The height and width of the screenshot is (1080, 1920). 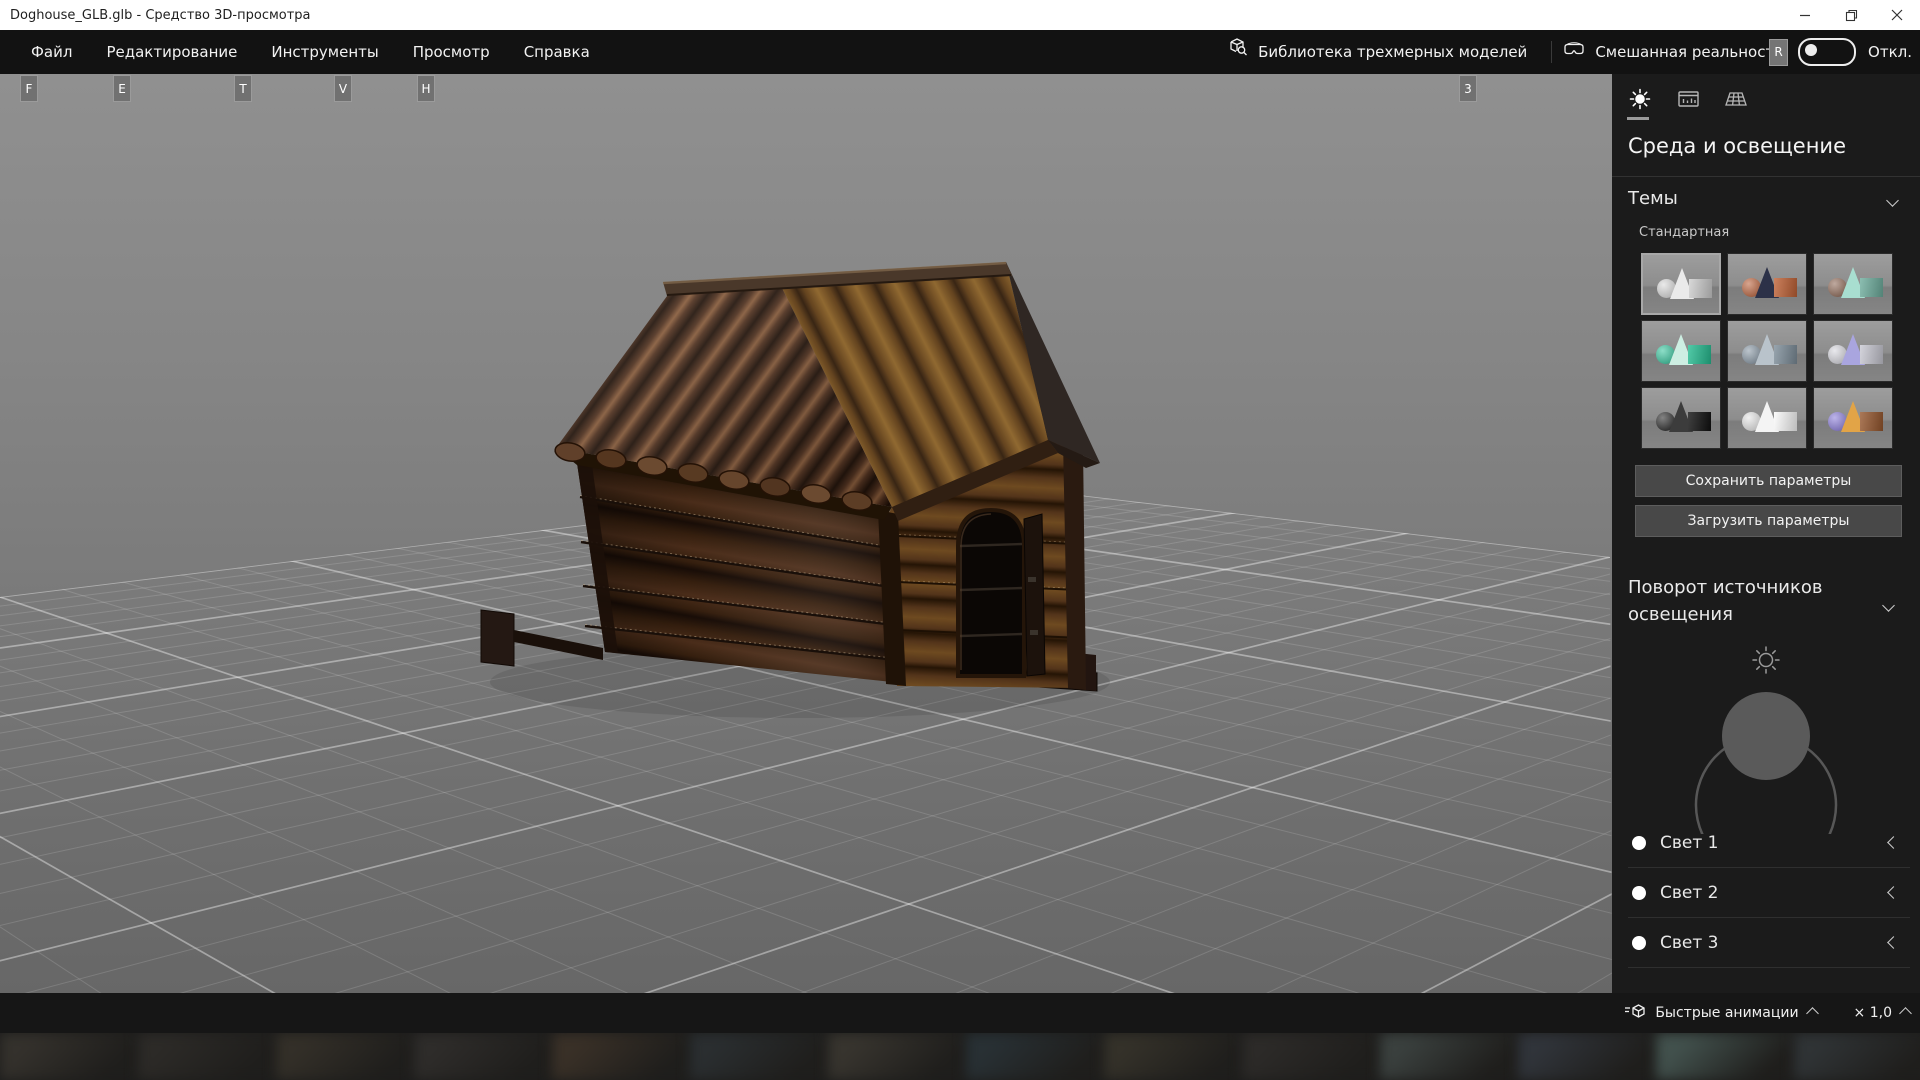 I want to click on mixed-reality-toggle, so click(x=1827, y=52).